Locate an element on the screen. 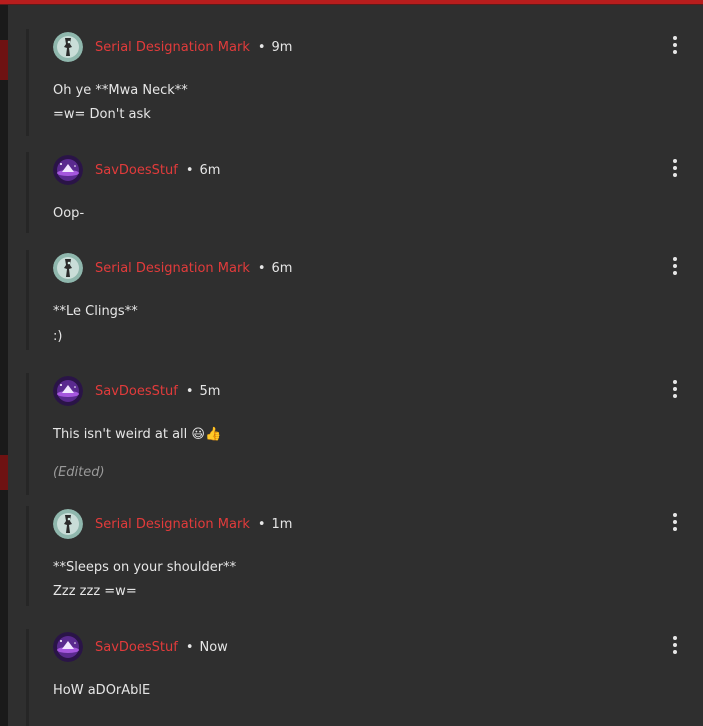 This screenshot has height=726, width=703. comment-body-line: This isn't weird at all 😃👍 is located at coordinates (137, 434).